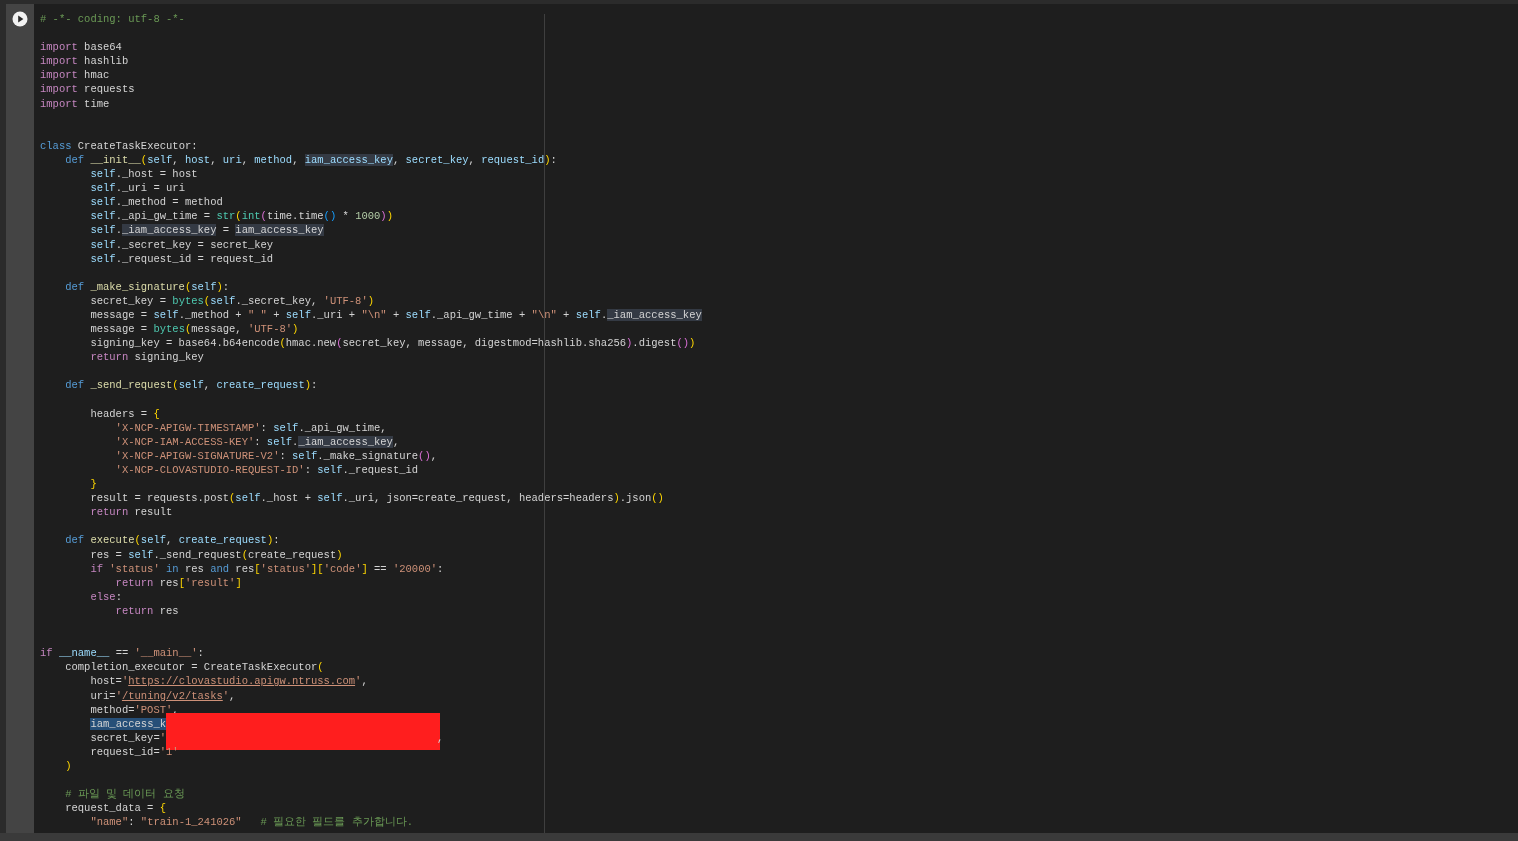 The height and width of the screenshot is (841, 1518). Describe the element at coordinates (216, 554) in the screenshot. I see `code-line: res = self._send_request(create_request)` at that location.